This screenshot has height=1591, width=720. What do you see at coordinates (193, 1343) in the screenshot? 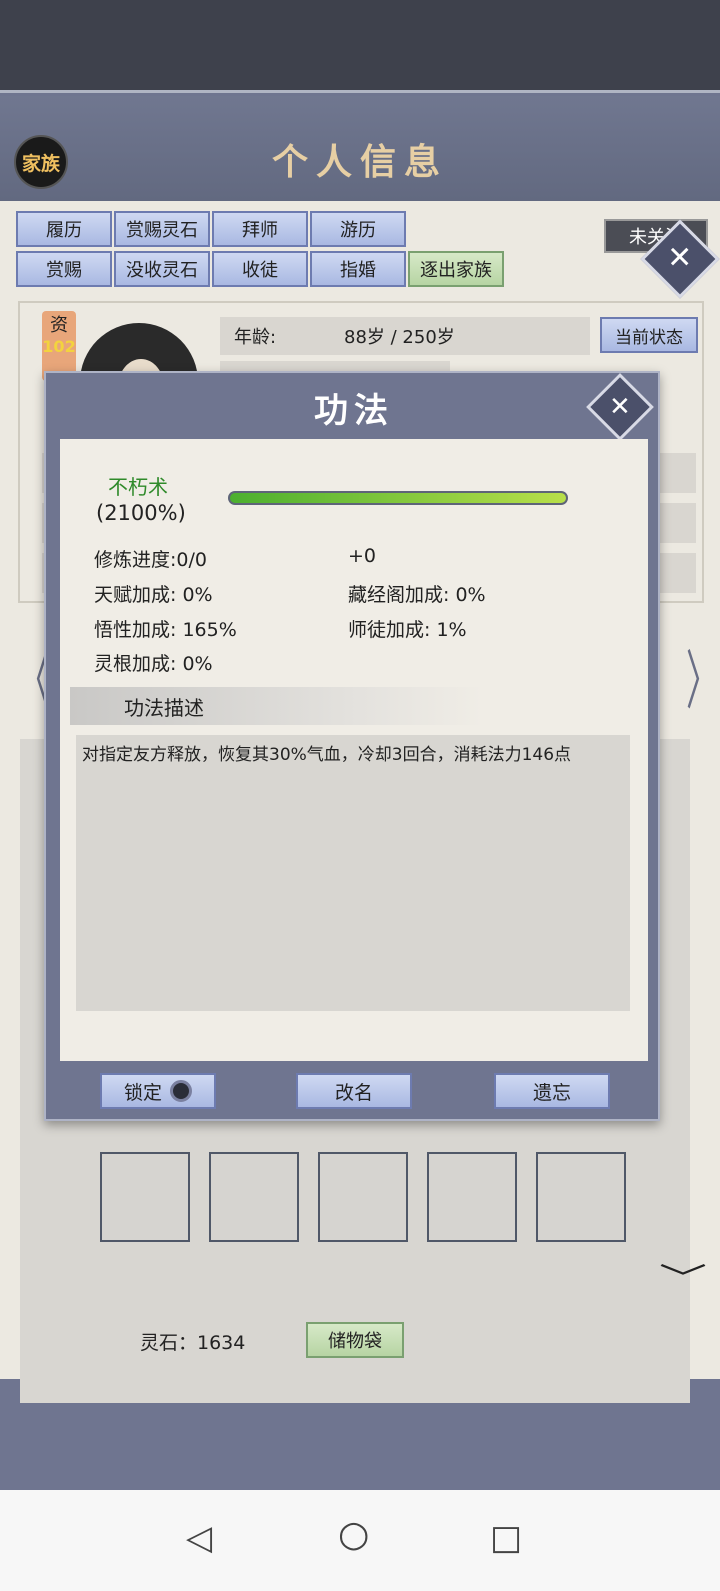
I see `spirit-stones-label: 灵石：1634` at bounding box center [193, 1343].